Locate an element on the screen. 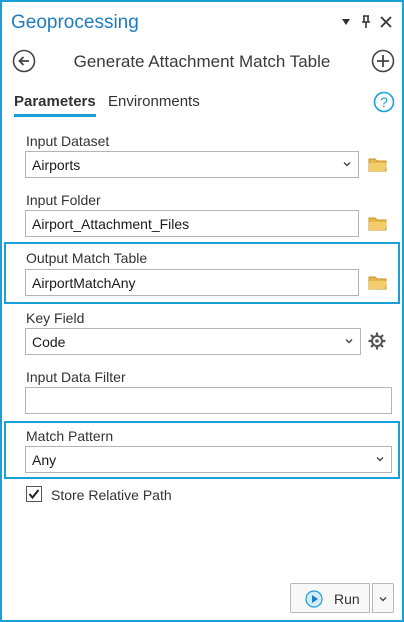 This screenshot has width=404, height=622. gear-icon is located at coordinates (377, 341).